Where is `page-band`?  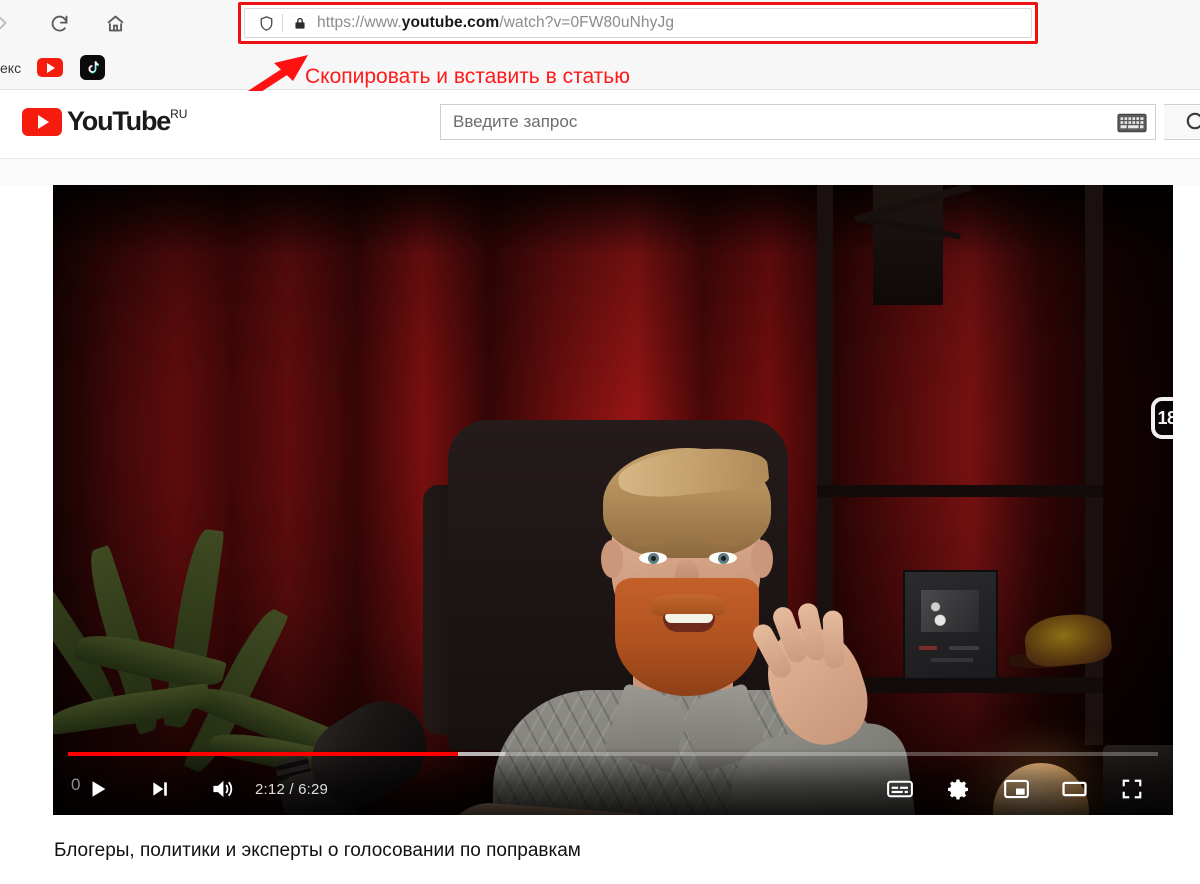
page-band is located at coordinates (600, 172).